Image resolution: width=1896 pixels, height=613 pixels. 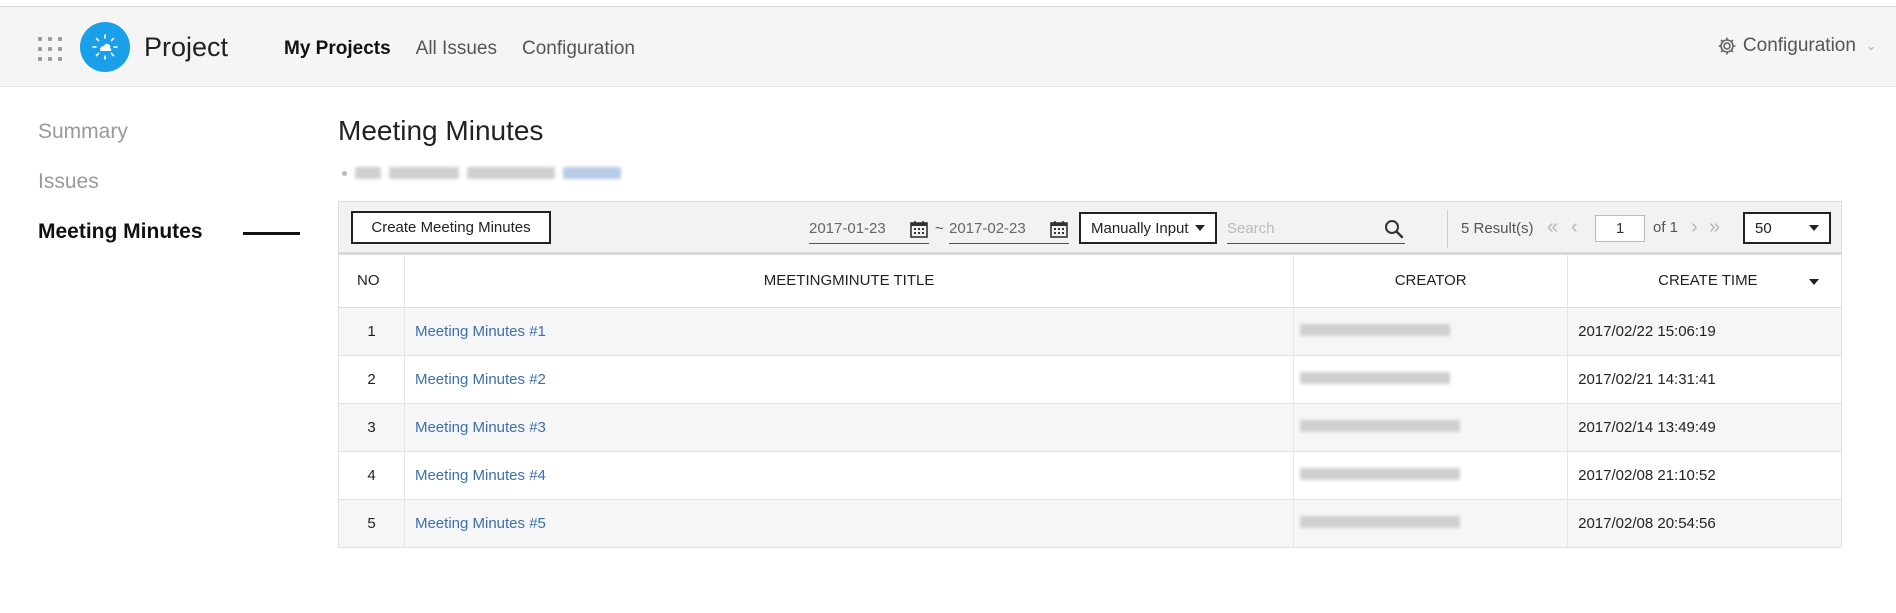 I want to click on gear-icon, so click(x=1727, y=46).